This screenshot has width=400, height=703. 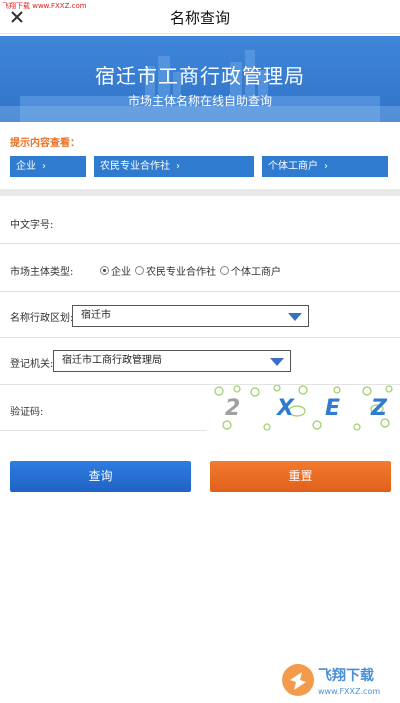 I want to click on page-title: 名称查询, so click(x=199, y=18).